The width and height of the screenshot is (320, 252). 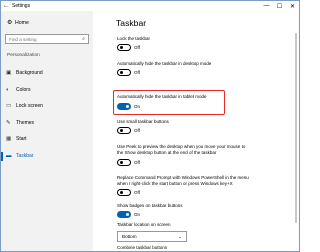 I want to click on minimize-button: —, so click(x=266, y=6).